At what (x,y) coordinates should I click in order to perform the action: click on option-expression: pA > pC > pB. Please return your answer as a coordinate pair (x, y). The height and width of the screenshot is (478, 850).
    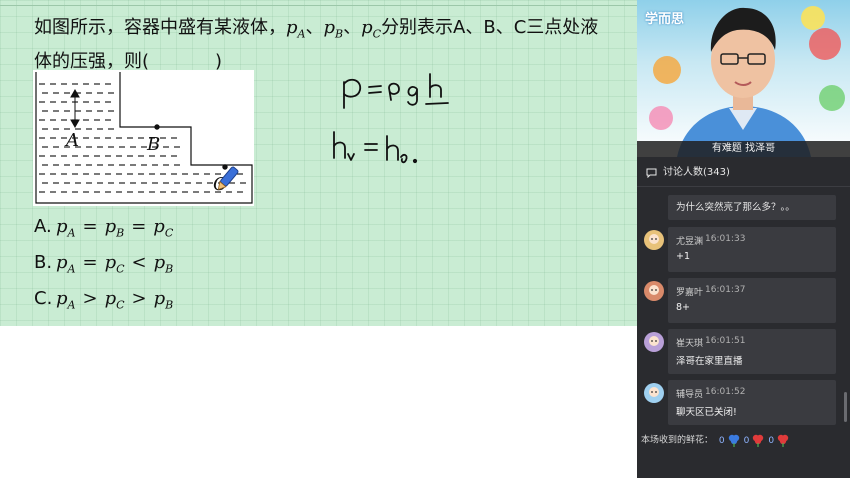
    Looking at the image, I should click on (115, 300).